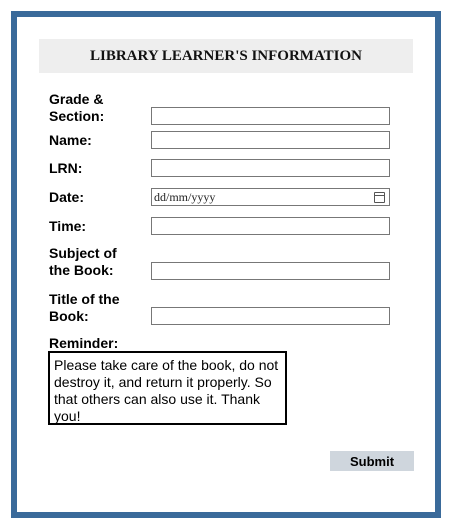  Describe the element at coordinates (66, 168) in the screenshot. I see `lrn-label: LRN:` at that location.